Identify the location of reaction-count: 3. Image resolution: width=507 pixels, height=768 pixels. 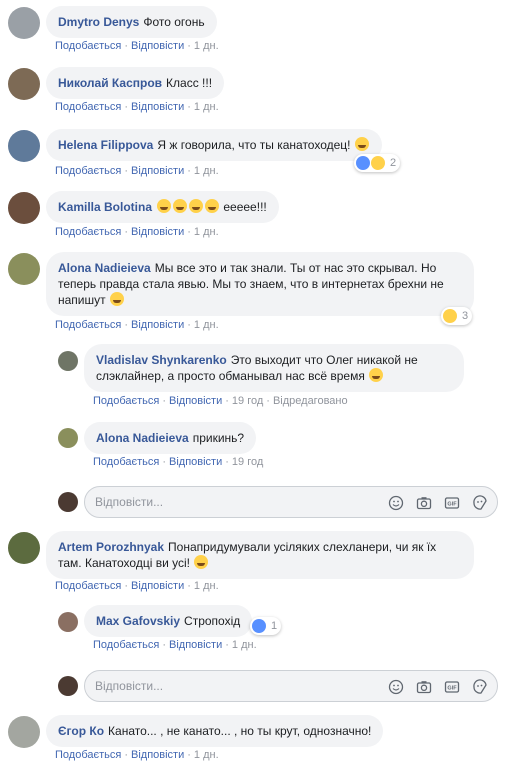
(457, 316).